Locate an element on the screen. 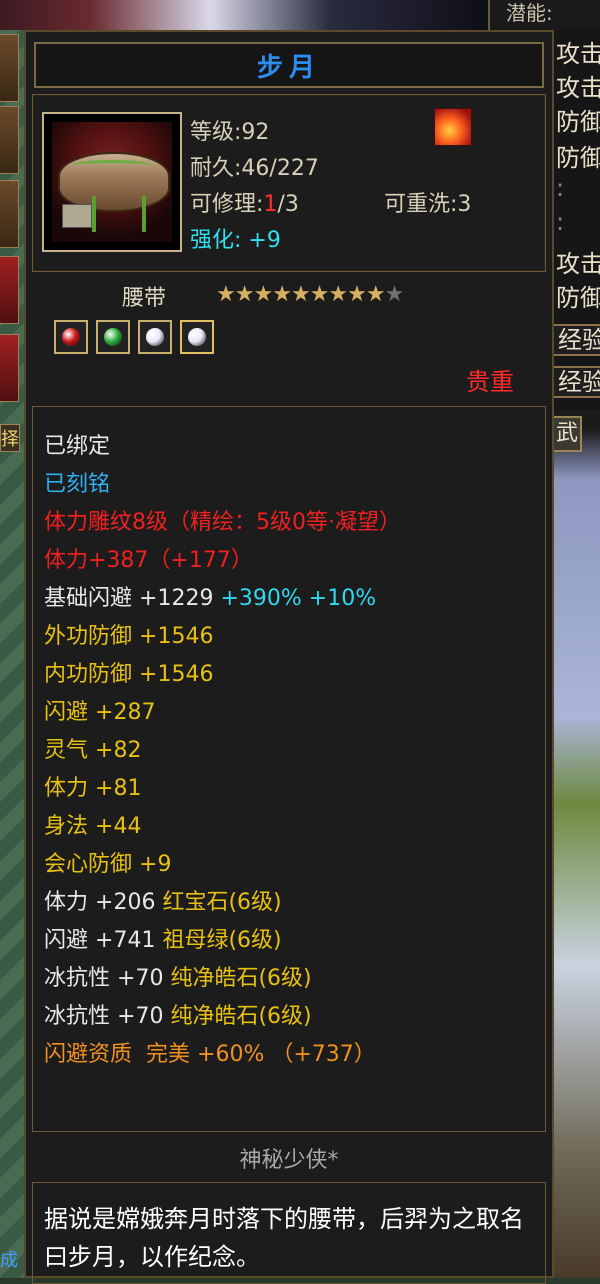 Image resolution: width=600 pixels, height=1284 pixels. int-def-line: 内功防御 +1546 is located at coordinates (129, 674).